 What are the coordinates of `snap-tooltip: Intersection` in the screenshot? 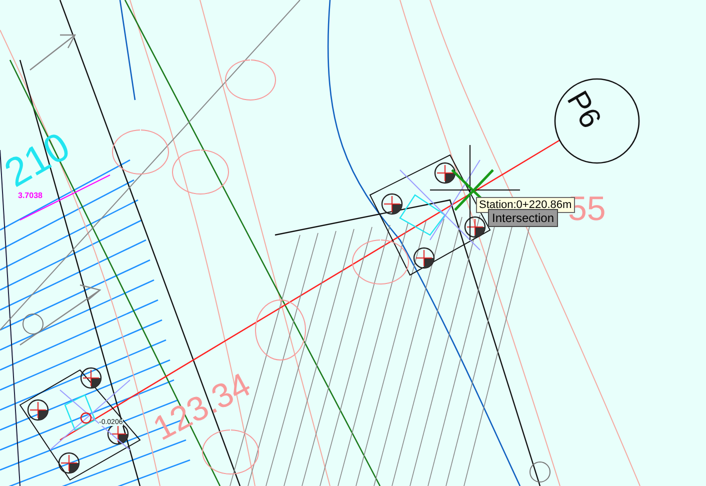 It's located at (523, 218).